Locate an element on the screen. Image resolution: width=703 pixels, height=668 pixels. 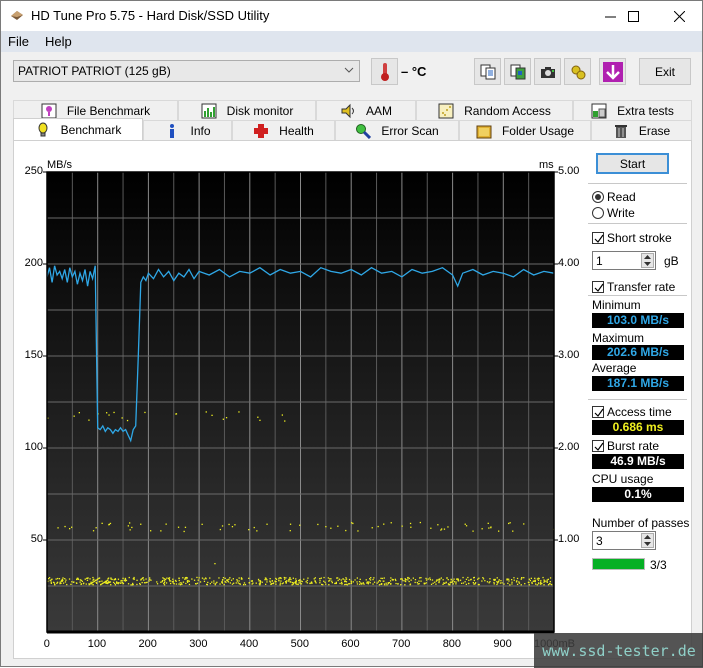
y2-tick-label: 2.00 is located at coordinates (569, 447).